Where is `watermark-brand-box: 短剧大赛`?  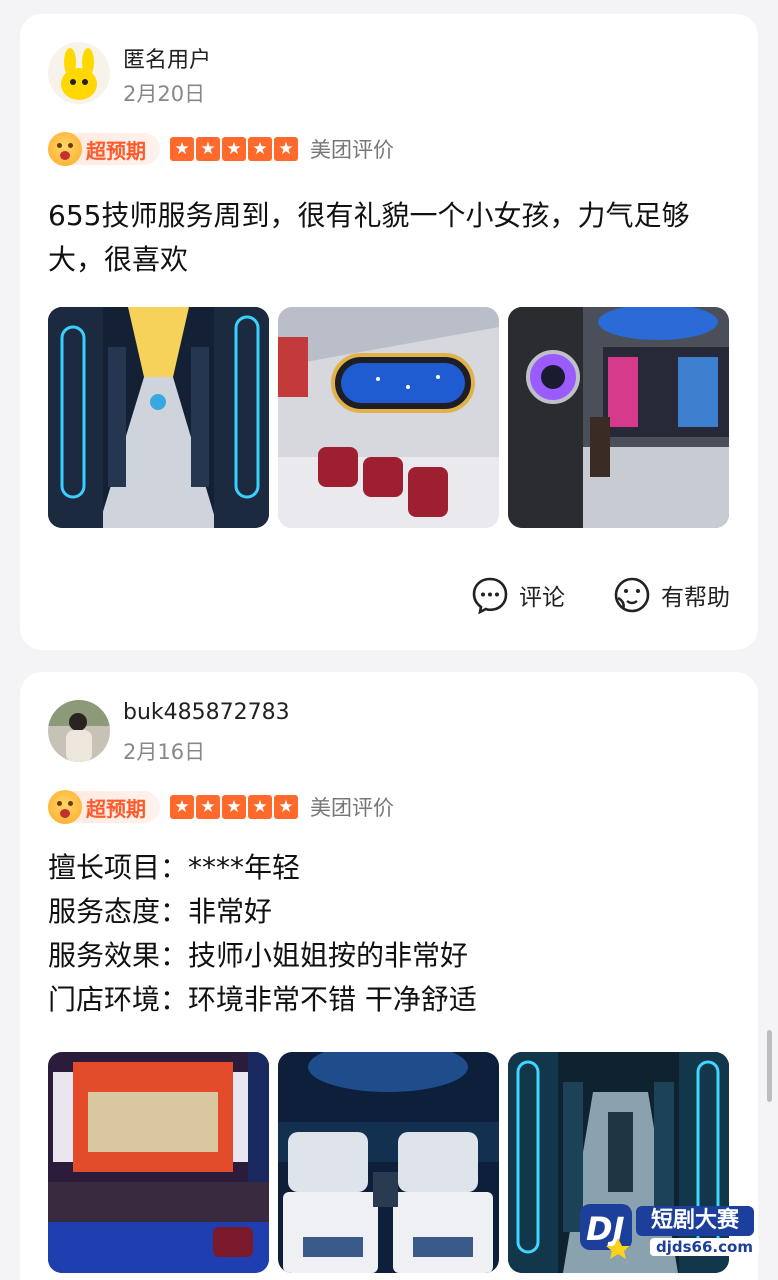 watermark-brand-box: 短剧大赛 is located at coordinates (695, 1221).